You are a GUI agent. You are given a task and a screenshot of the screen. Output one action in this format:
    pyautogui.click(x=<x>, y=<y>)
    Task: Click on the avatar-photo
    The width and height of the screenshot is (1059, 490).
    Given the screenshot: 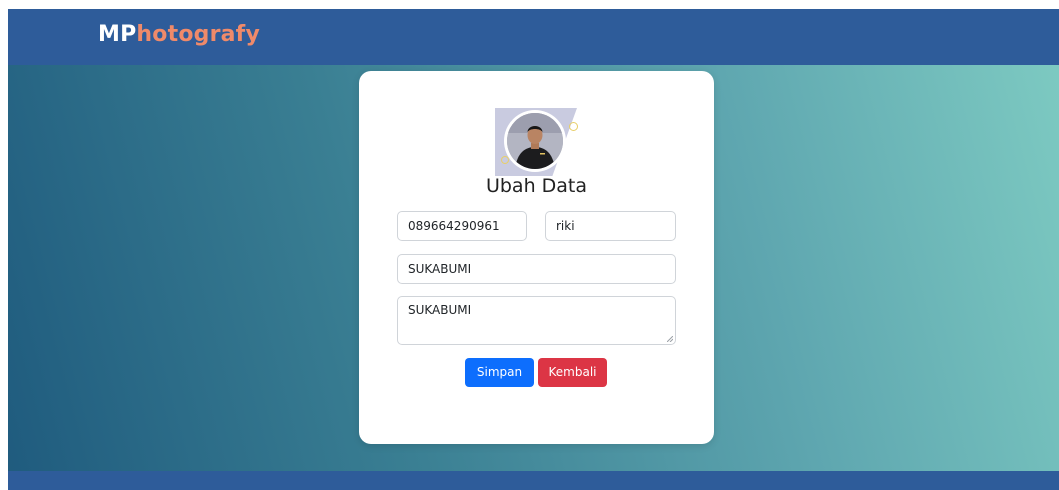 What is the action you would take?
    pyautogui.click(x=535, y=141)
    